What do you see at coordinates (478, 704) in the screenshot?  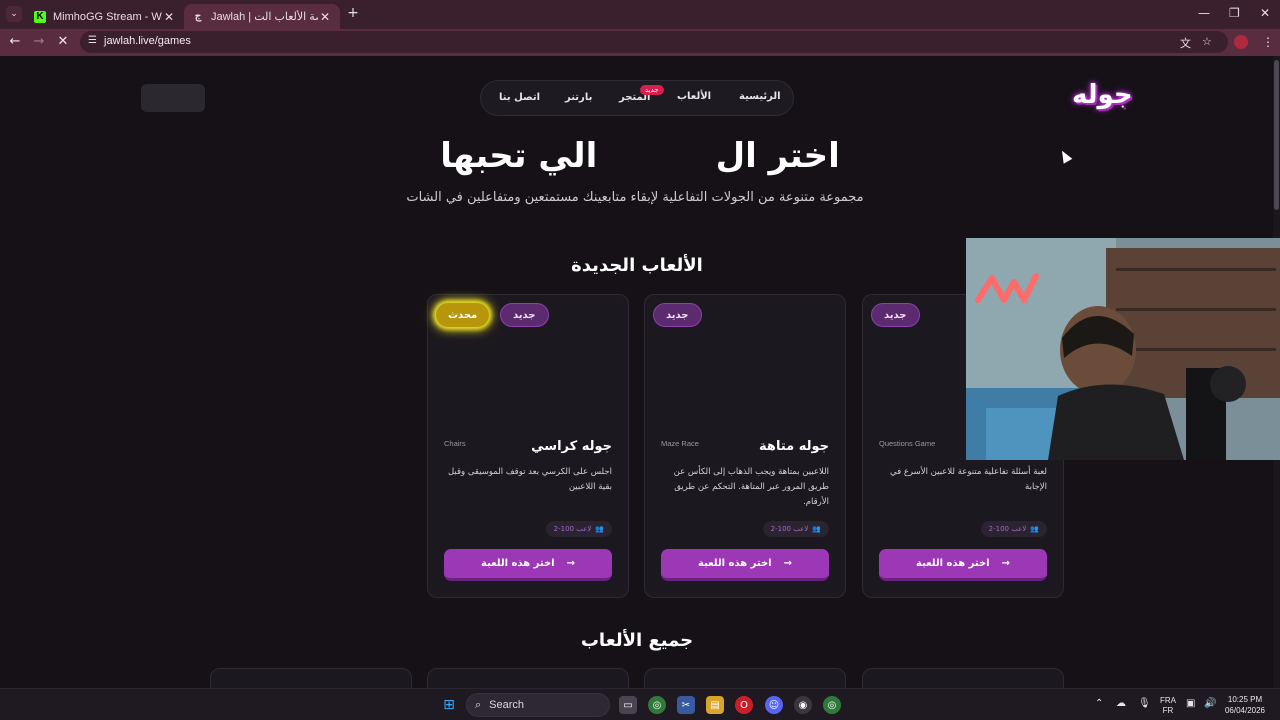 I see `search-icon: ⌕` at bounding box center [478, 704].